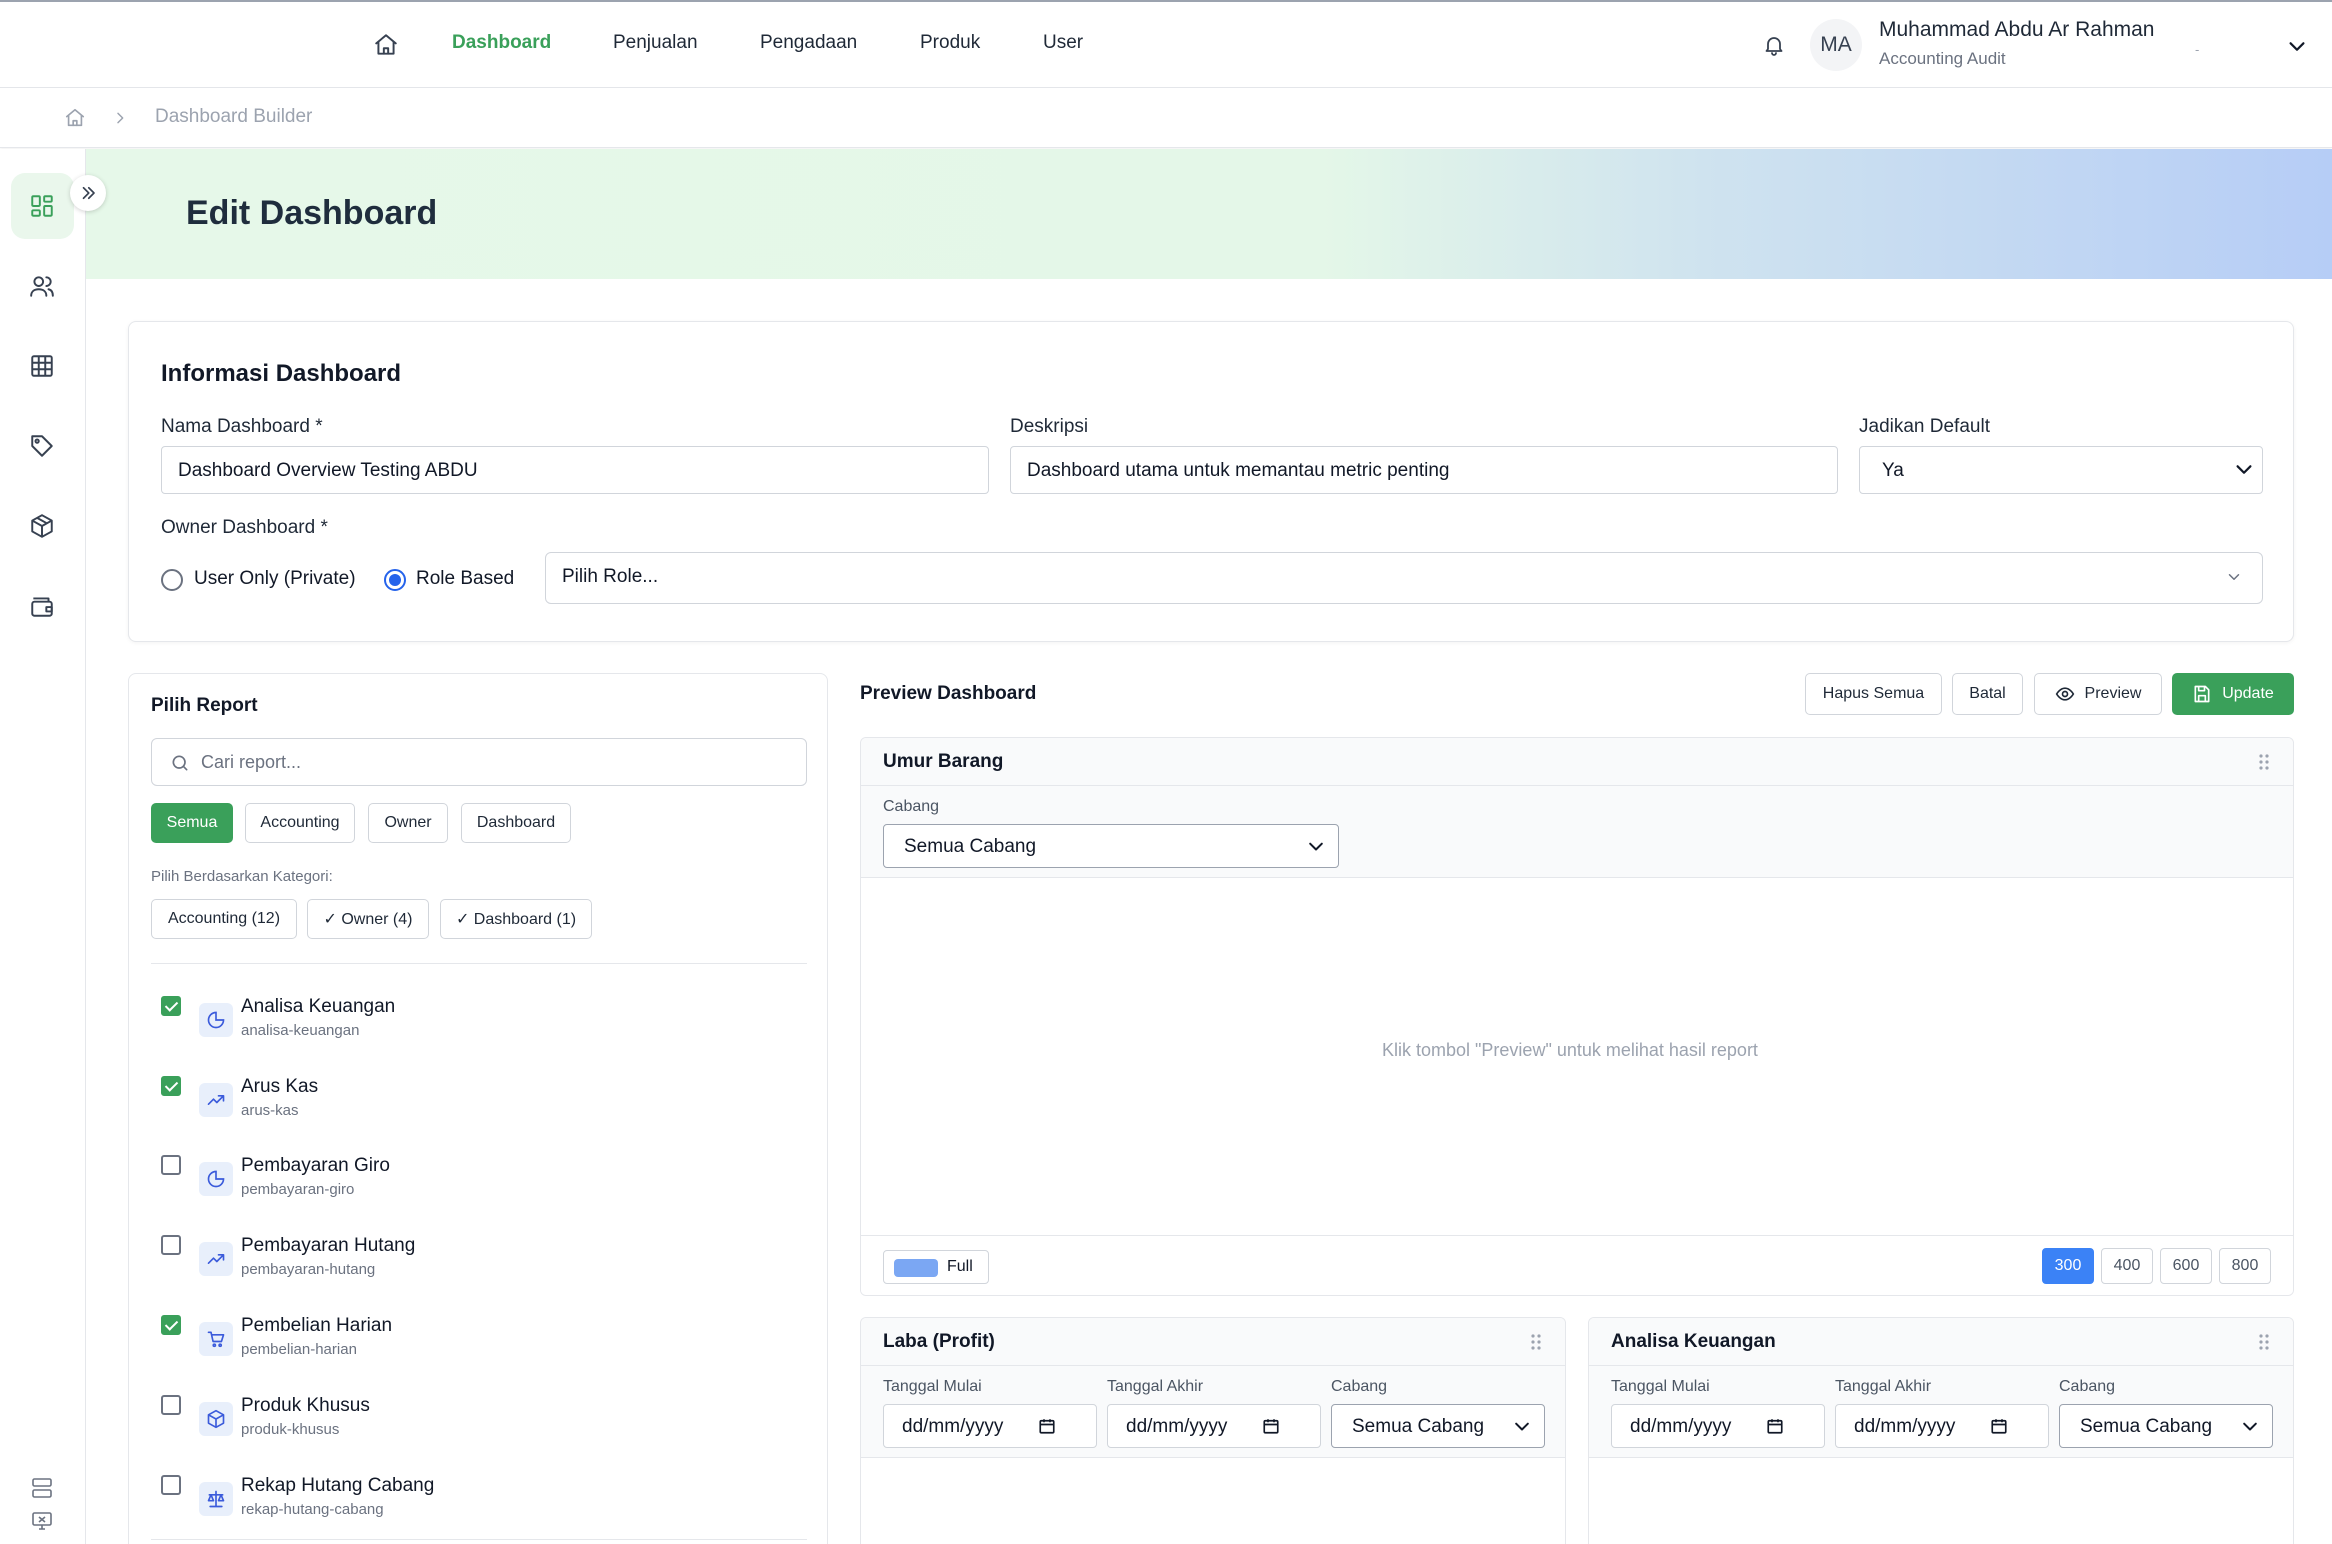 The width and height of the screenshot is (2332, 1544). I want to click on dashboard-name-field: Dashboard Overview Testing ABDU, so click(575, 470).